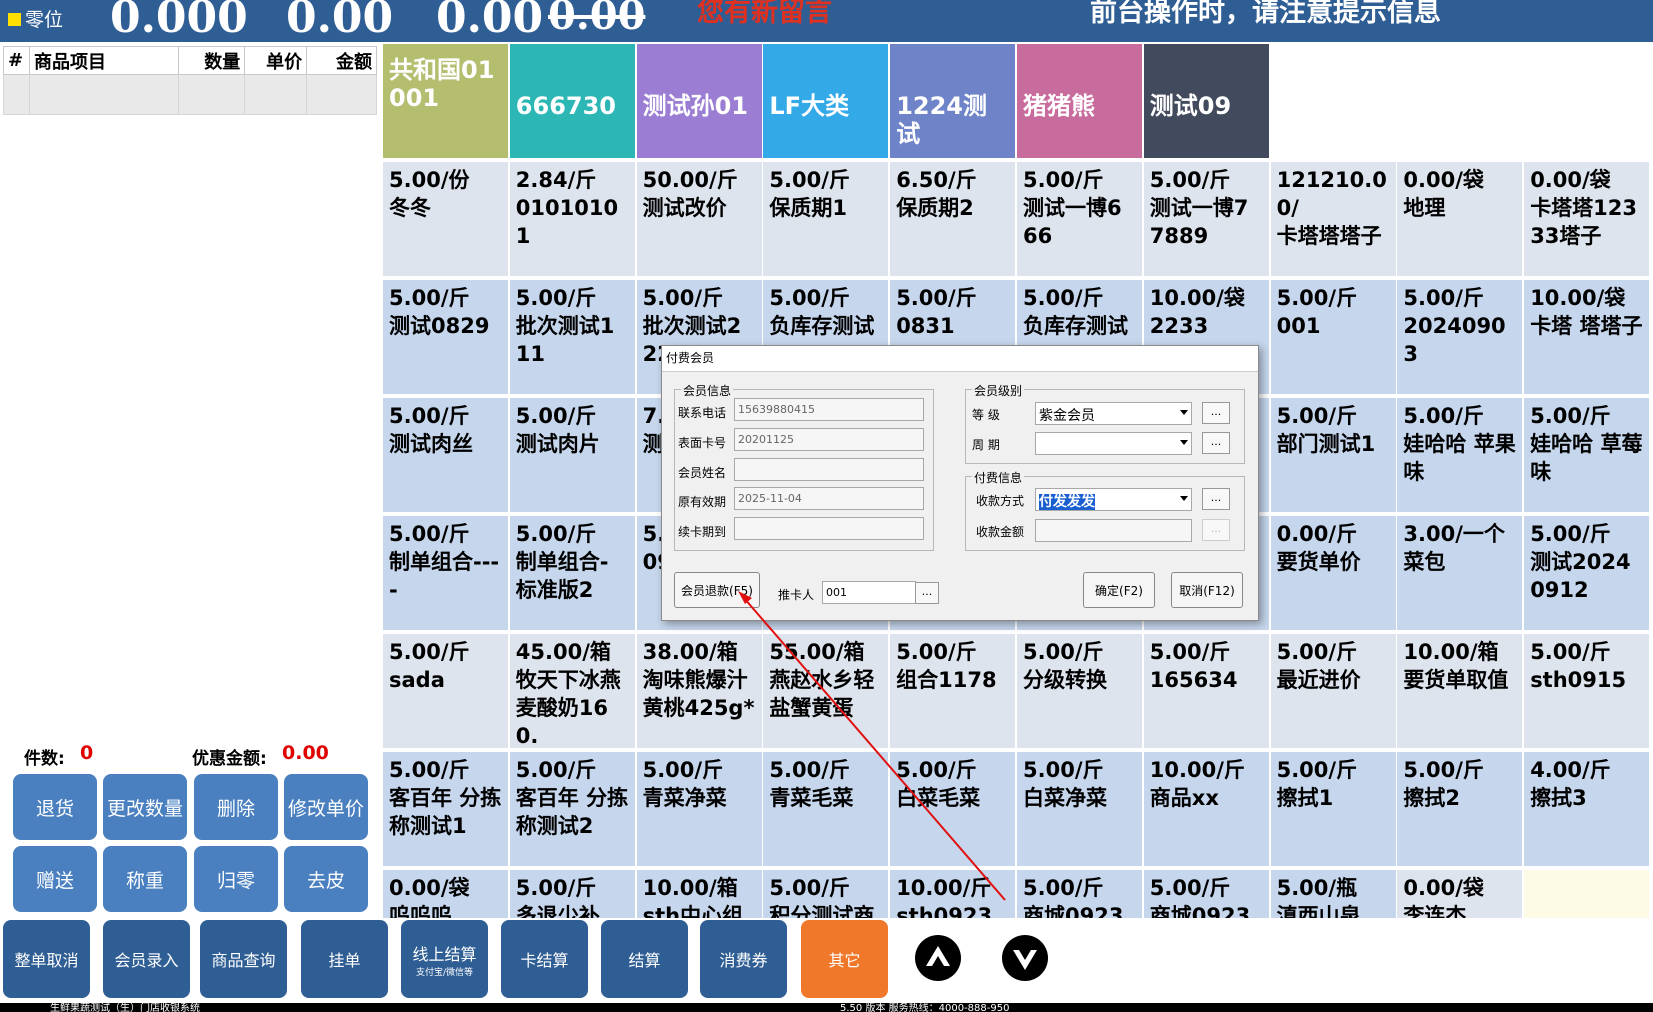 Image resolution: width=1653 pixels, height=1012 pixels. Describe the element at coordinates (743, 959) in the screenshot. I see `coupon-button: 消费券` at that location.